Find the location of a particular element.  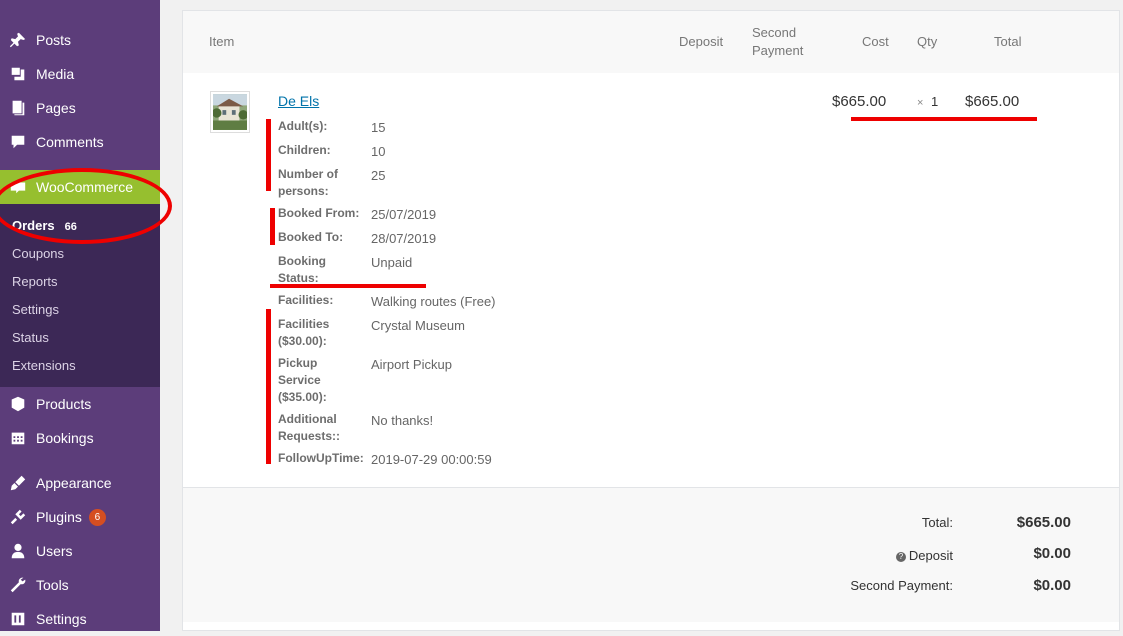

deposit-label: Deposit is located at coordinates (930, 555).